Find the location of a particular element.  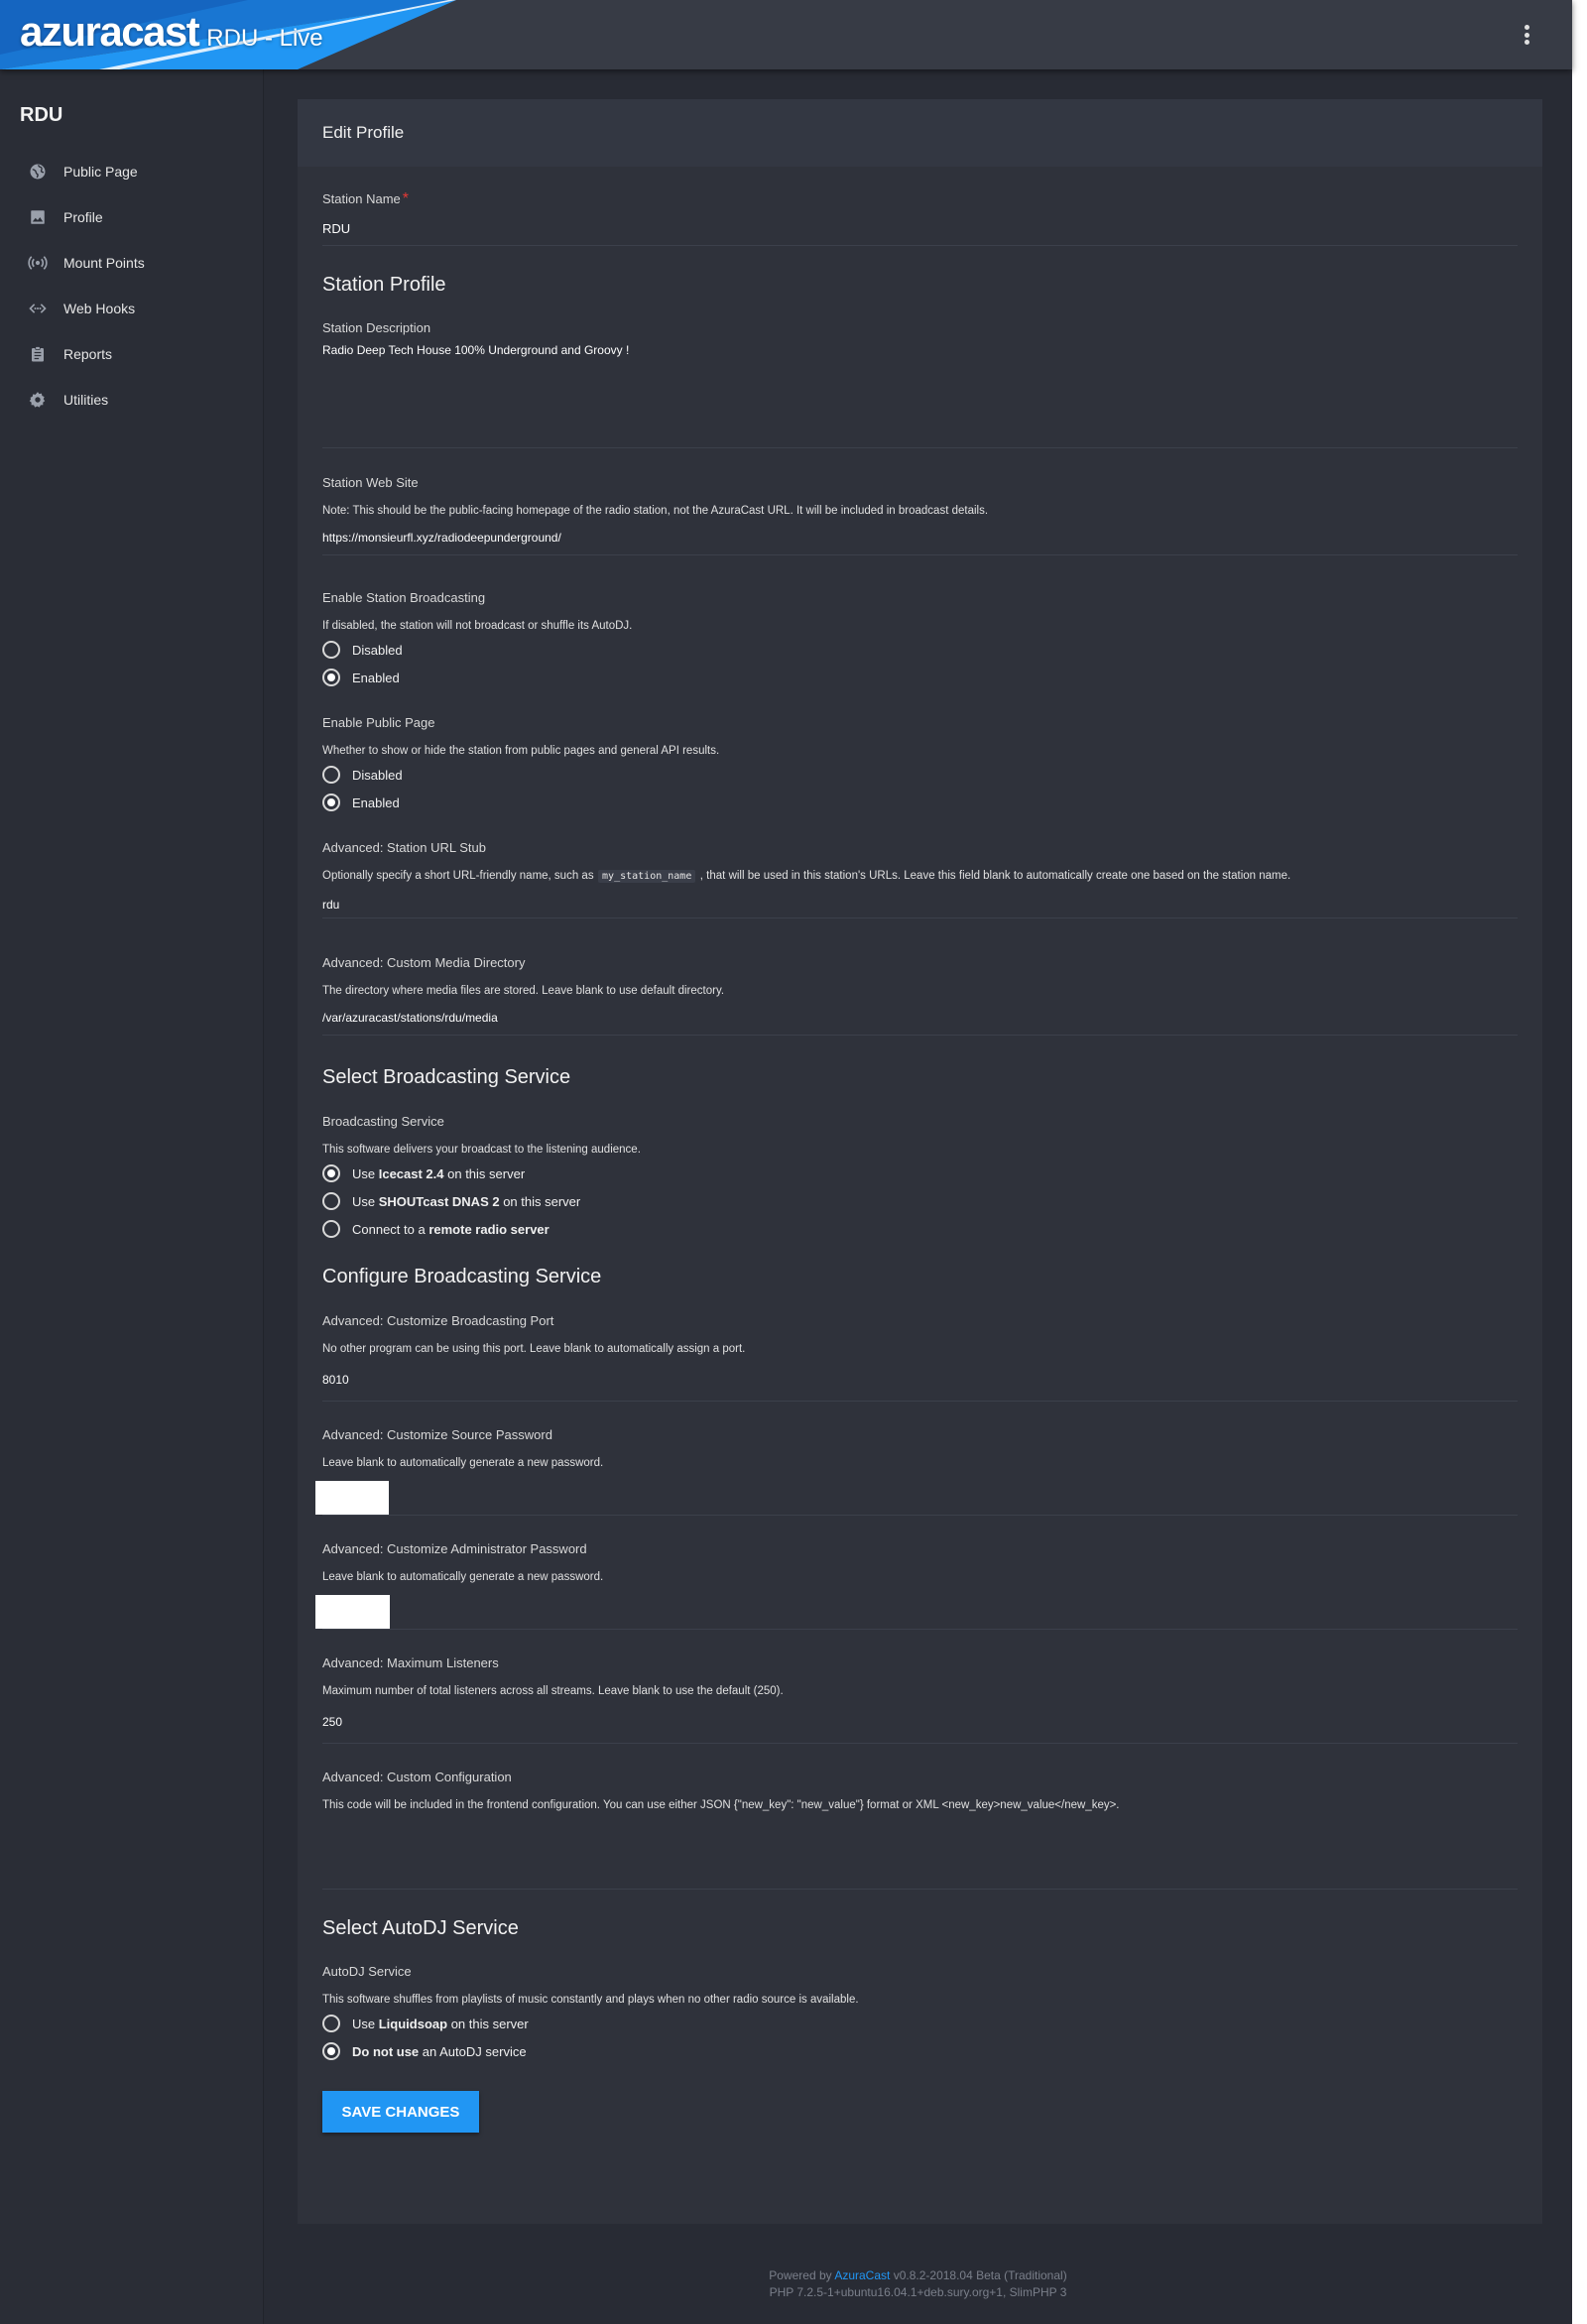

autodj-option-none: Do not use an AutoDJ service is located at coordinates (424, 2051).